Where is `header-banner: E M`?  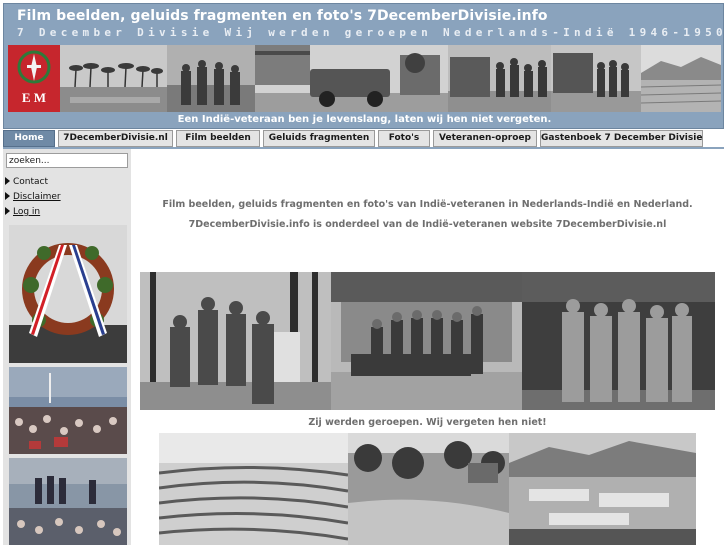 header-banner: E M is located at coordinates (364, 78).